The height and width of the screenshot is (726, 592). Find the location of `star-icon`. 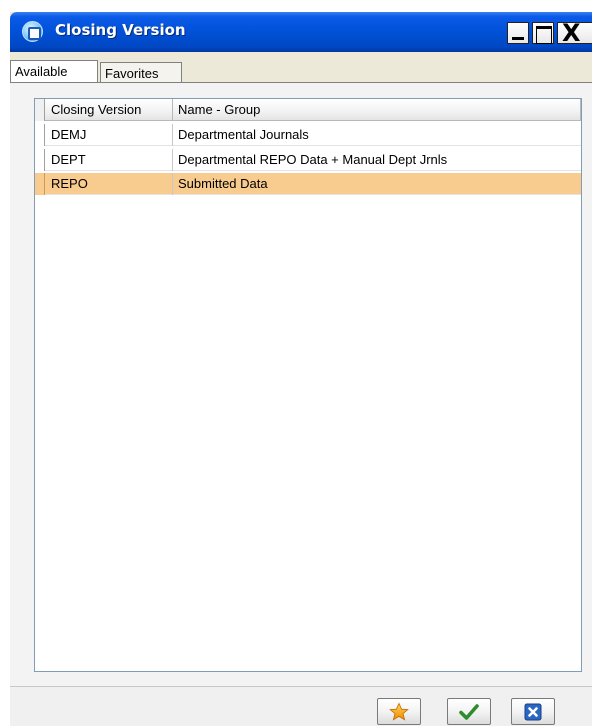

star-icon is located at coordinates (399, 711).